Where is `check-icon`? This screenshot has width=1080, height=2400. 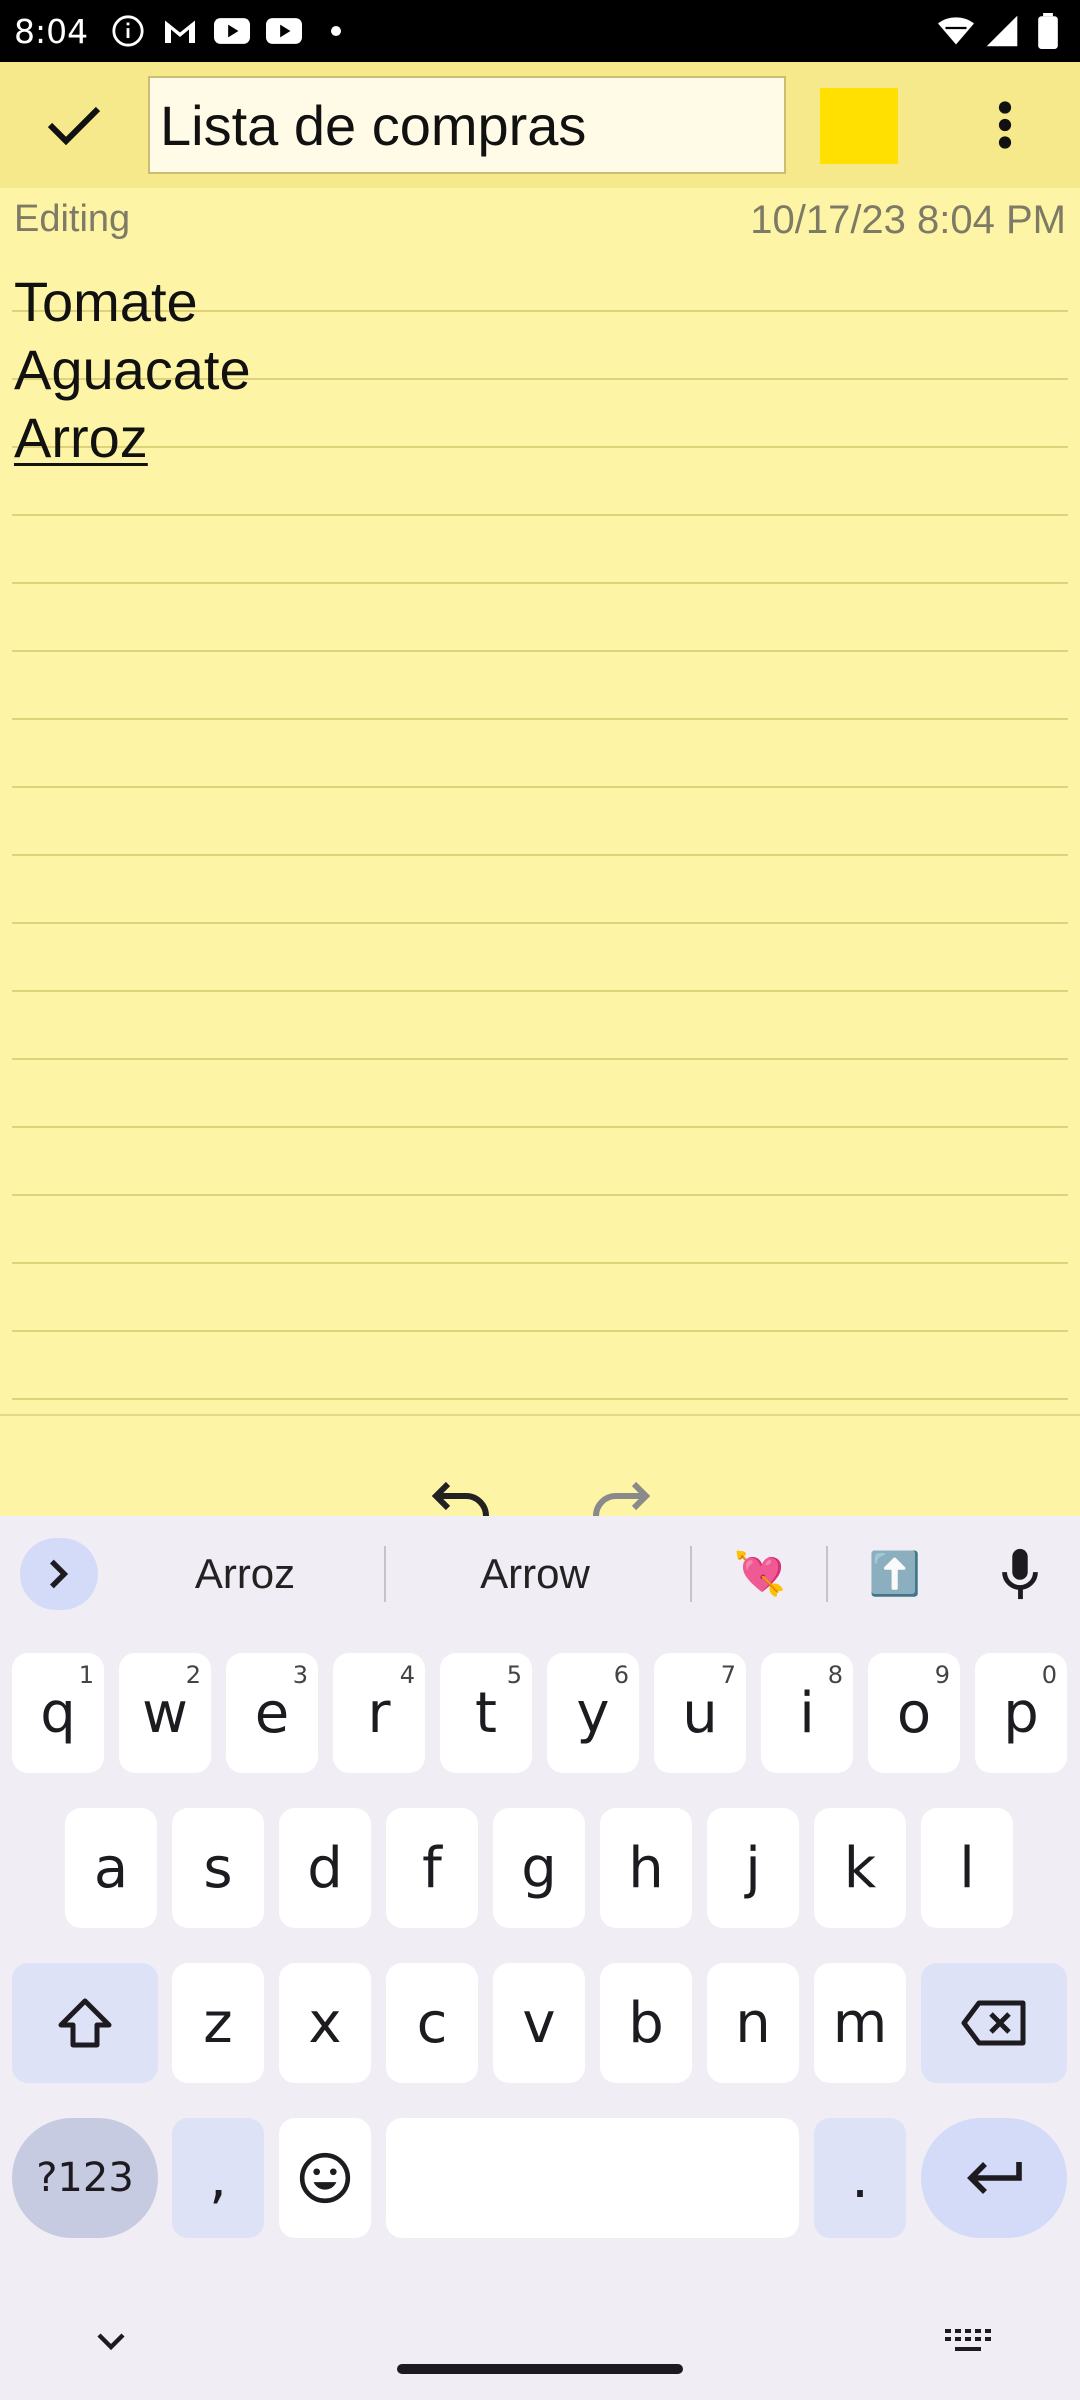
check-icon is located at coordinates (74, 126).